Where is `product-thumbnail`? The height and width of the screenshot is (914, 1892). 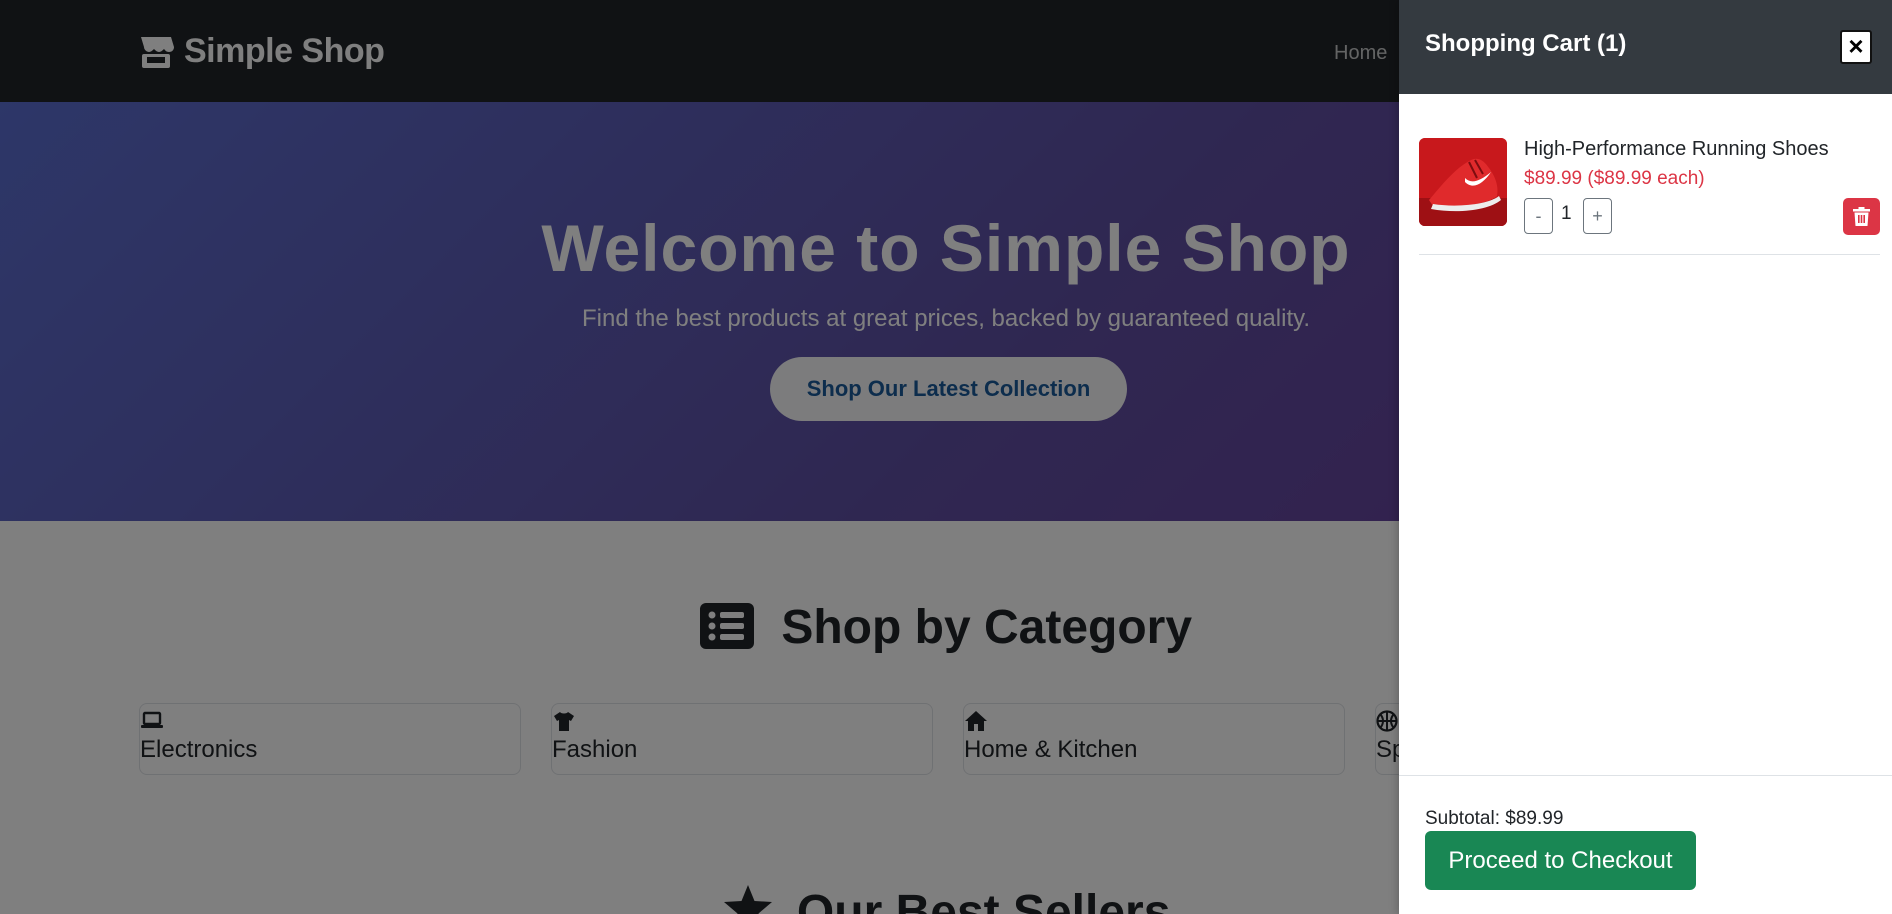 product-thumbnail is located at coordinates (1463, 182).